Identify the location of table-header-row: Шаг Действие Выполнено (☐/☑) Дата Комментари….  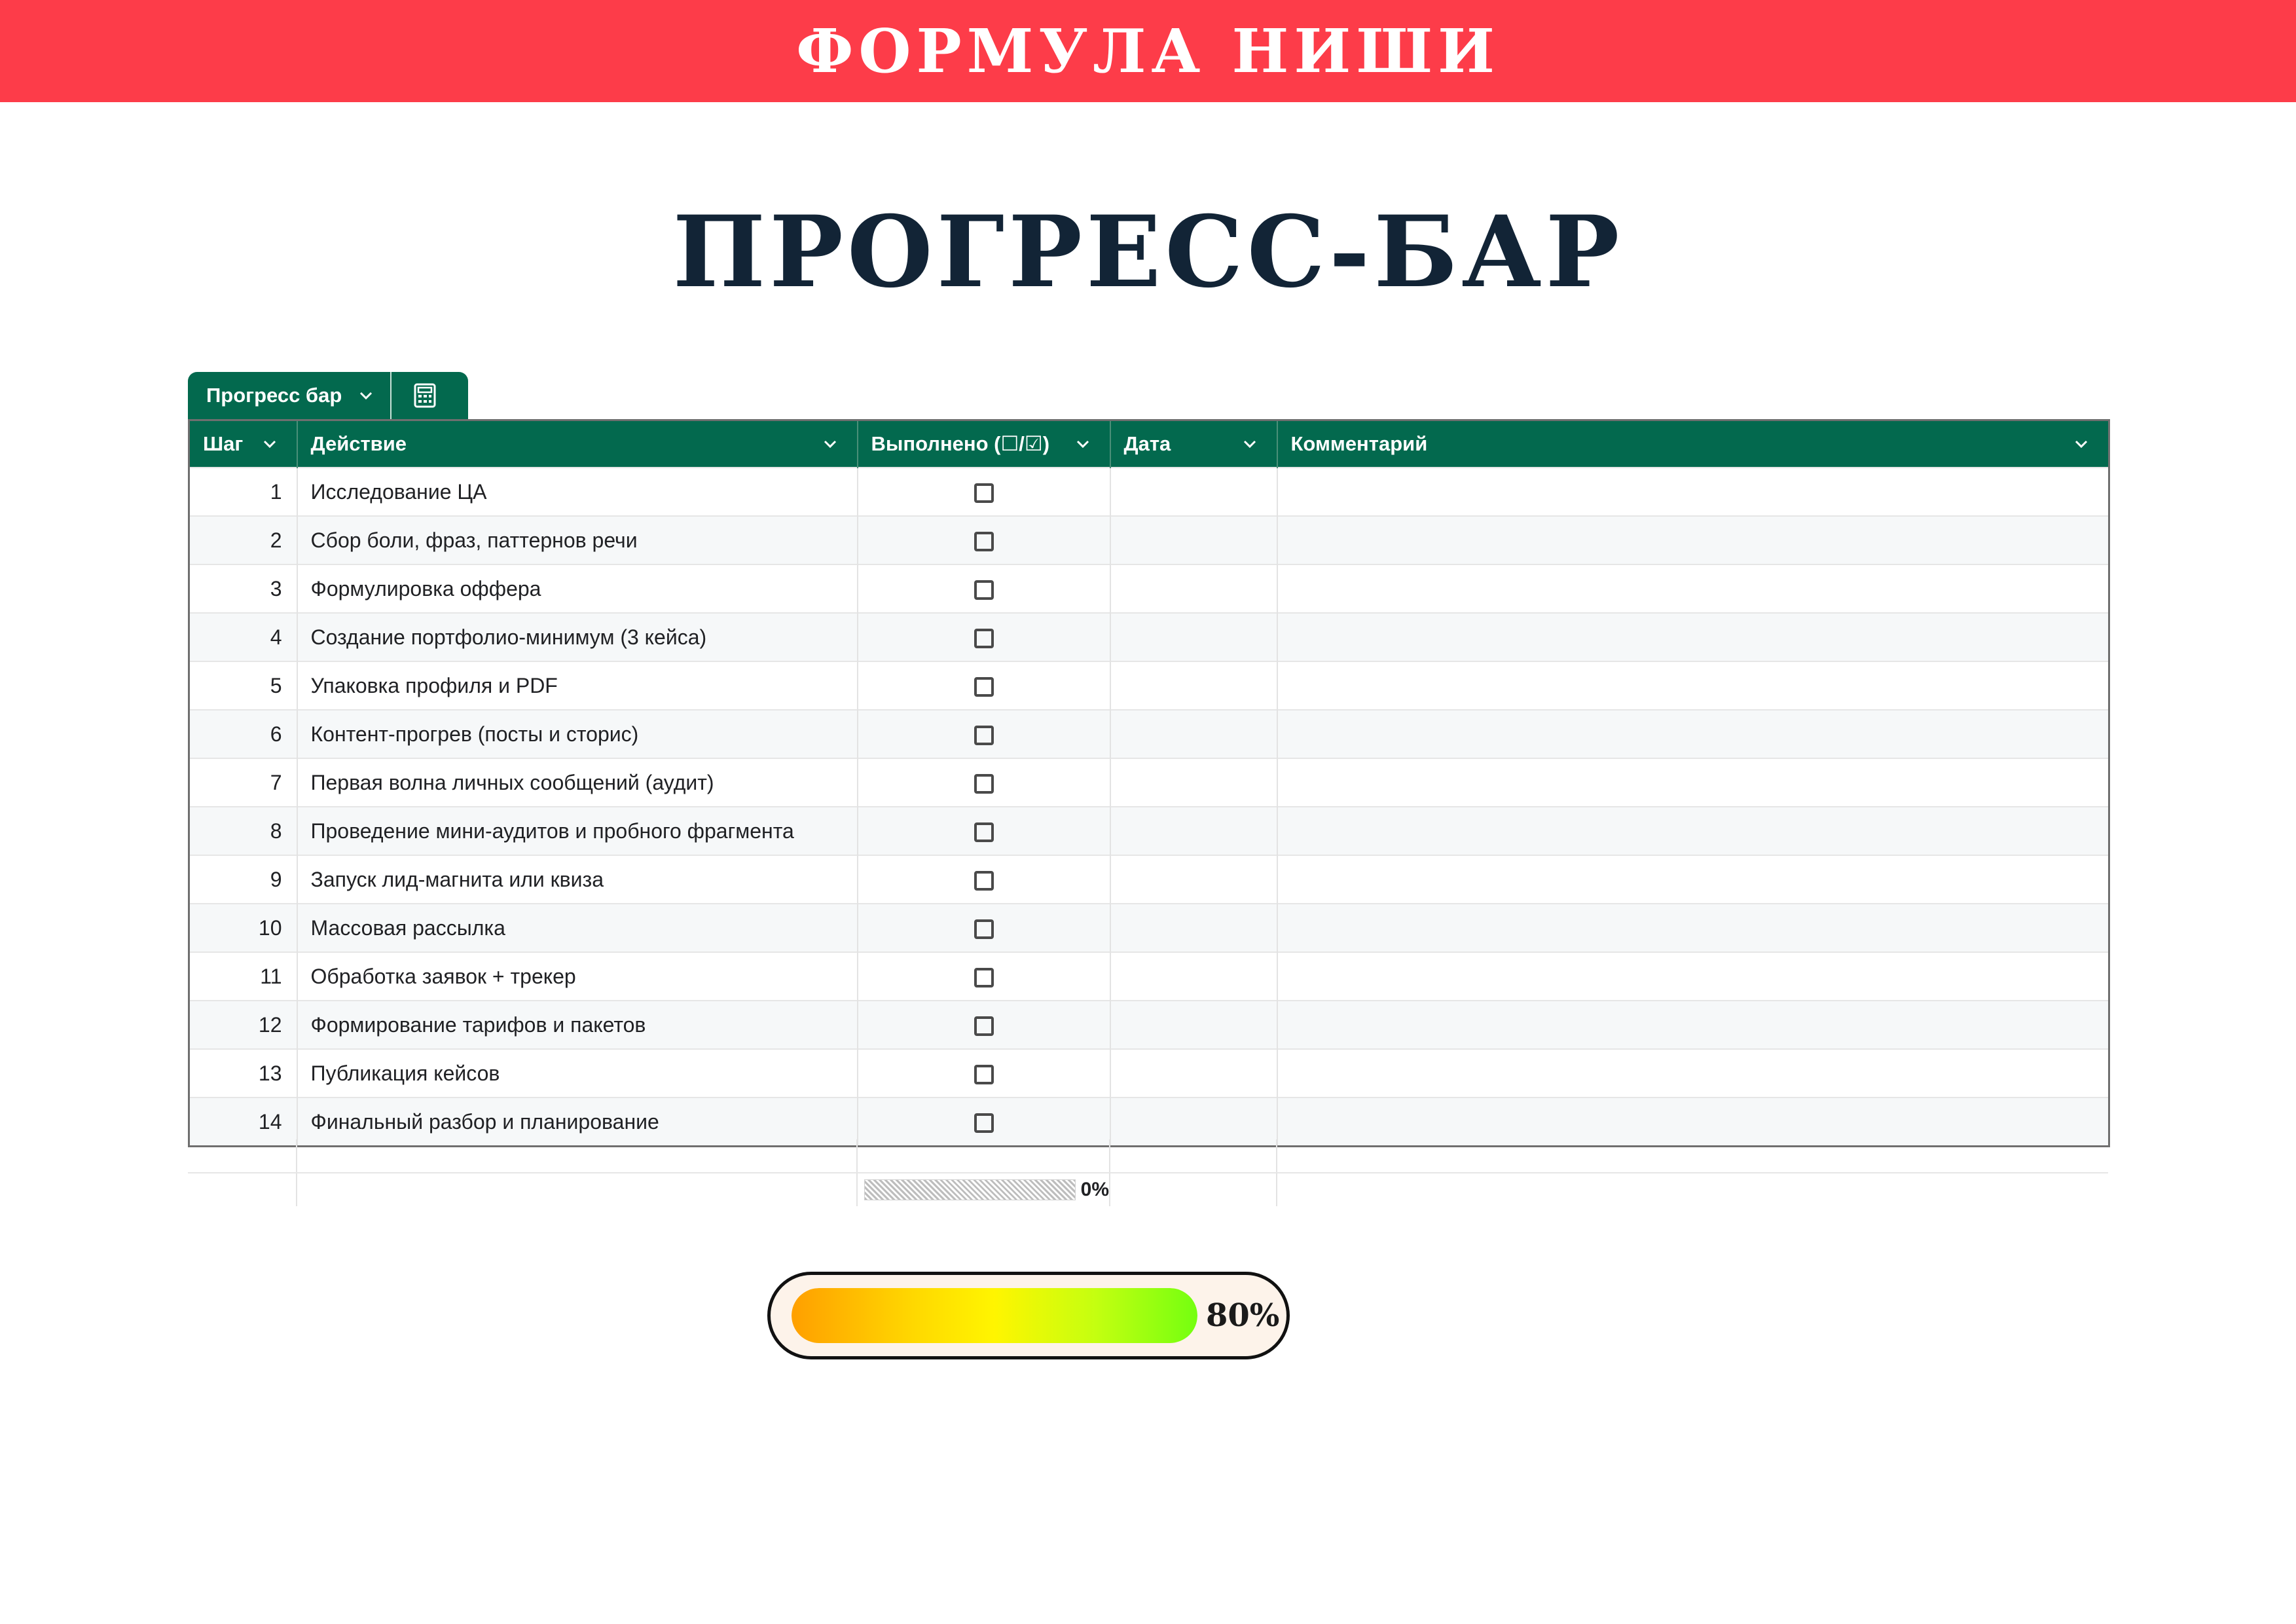
(1149, 444).